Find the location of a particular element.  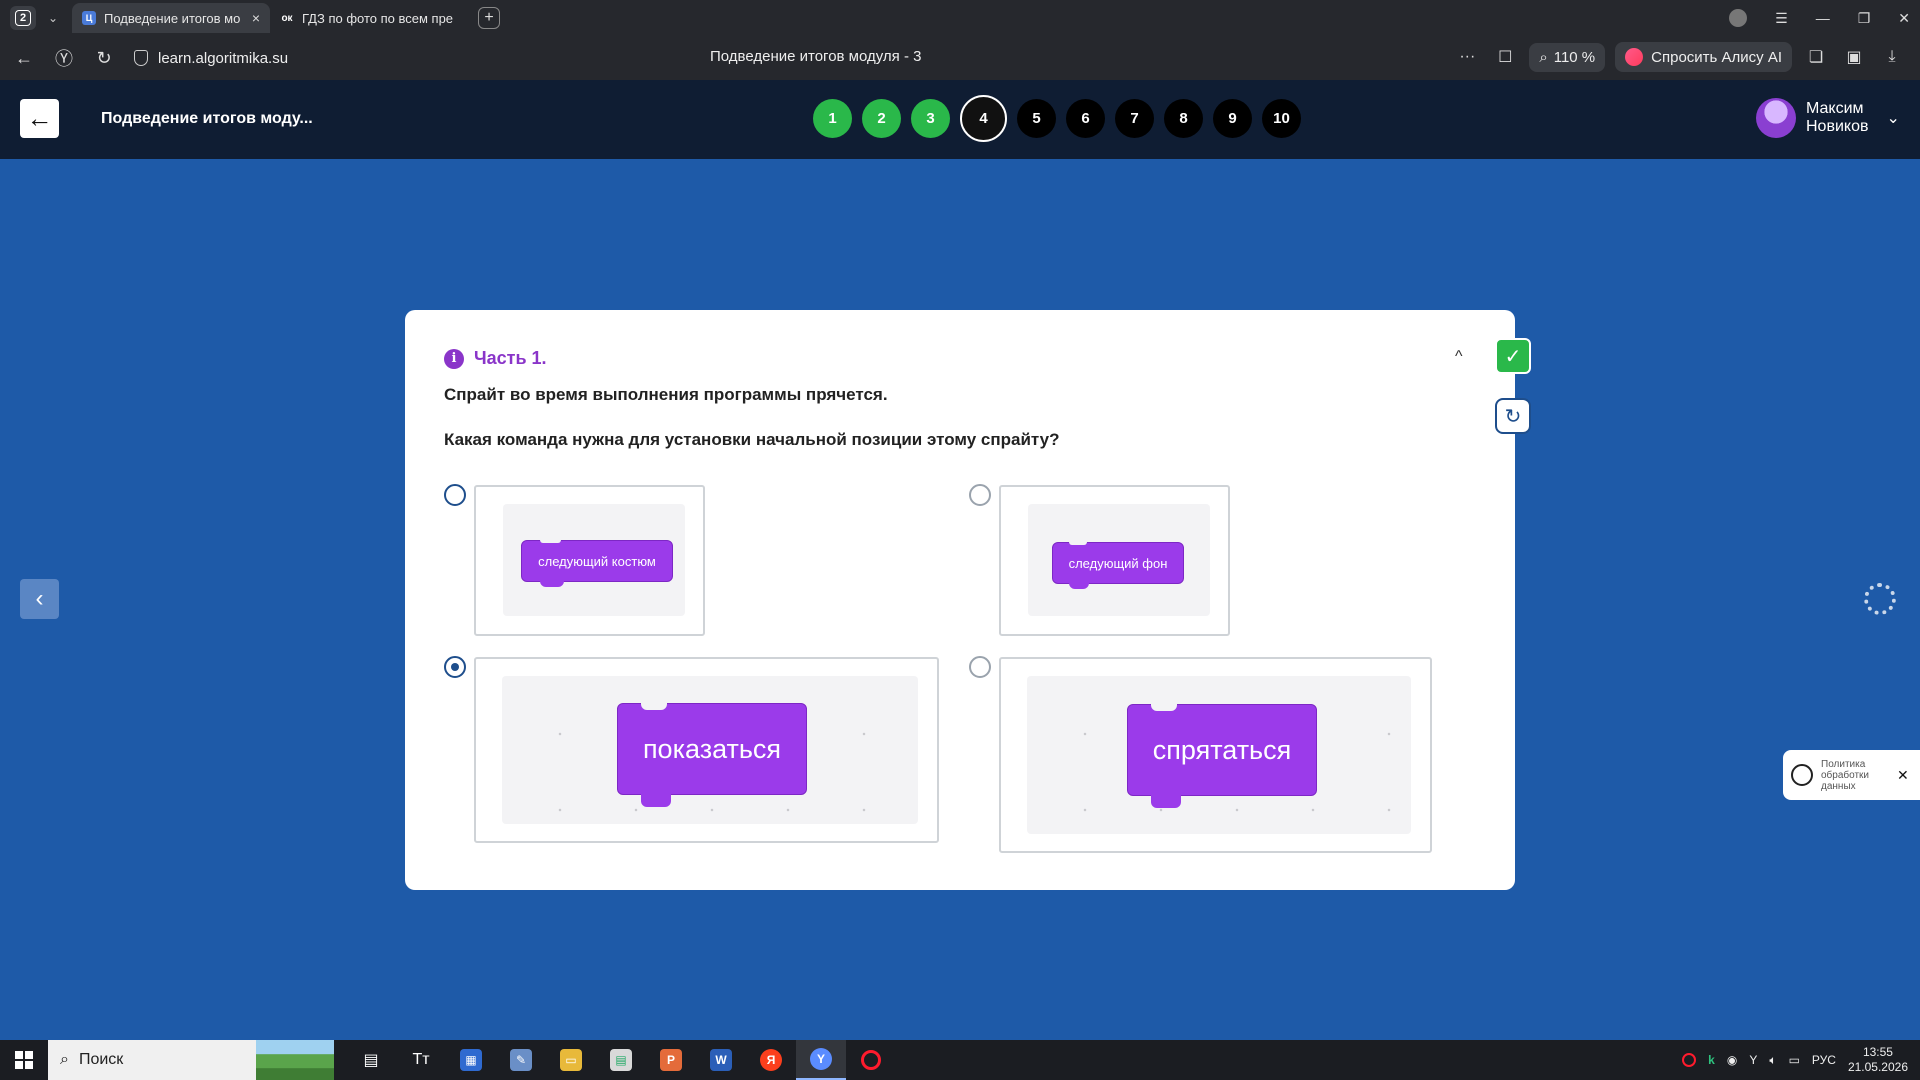

step-10: 10 is located at coordinates (1281, 118).